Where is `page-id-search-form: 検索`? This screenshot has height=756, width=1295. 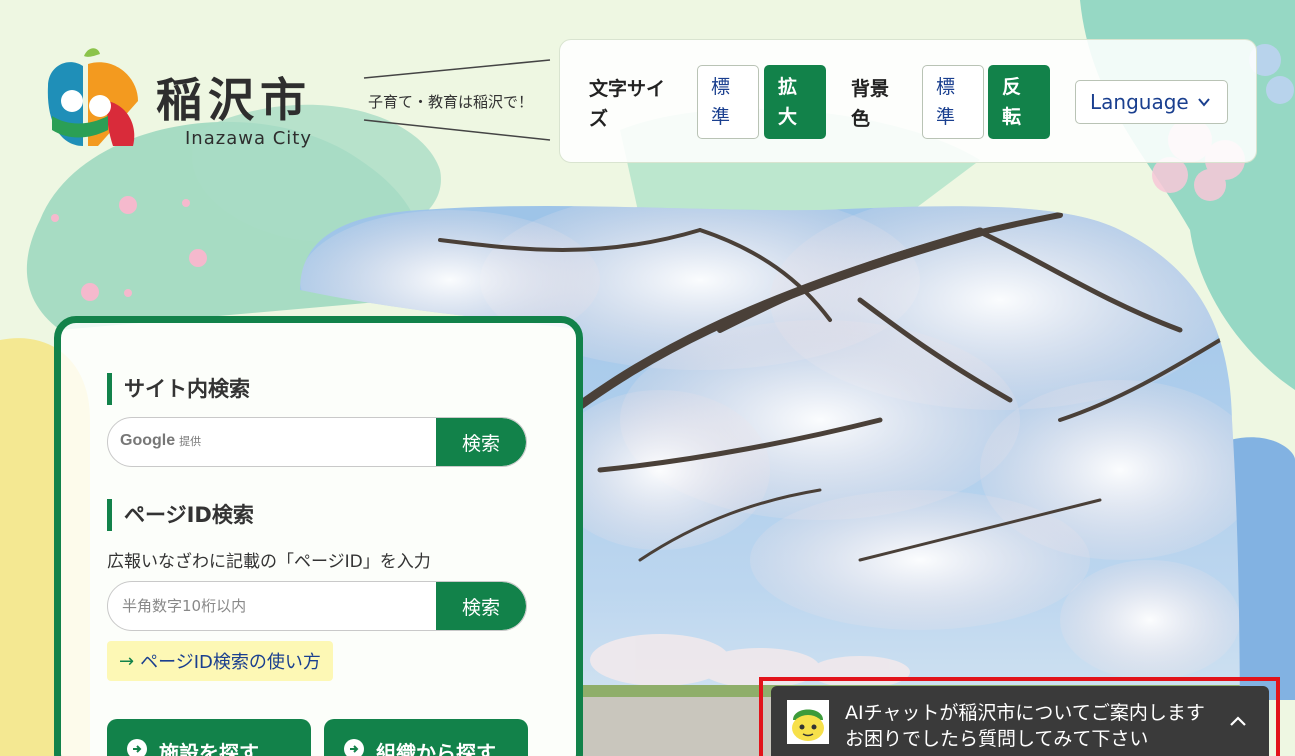 page-id-search-form: 検索 is located at coordinates (317, 606).